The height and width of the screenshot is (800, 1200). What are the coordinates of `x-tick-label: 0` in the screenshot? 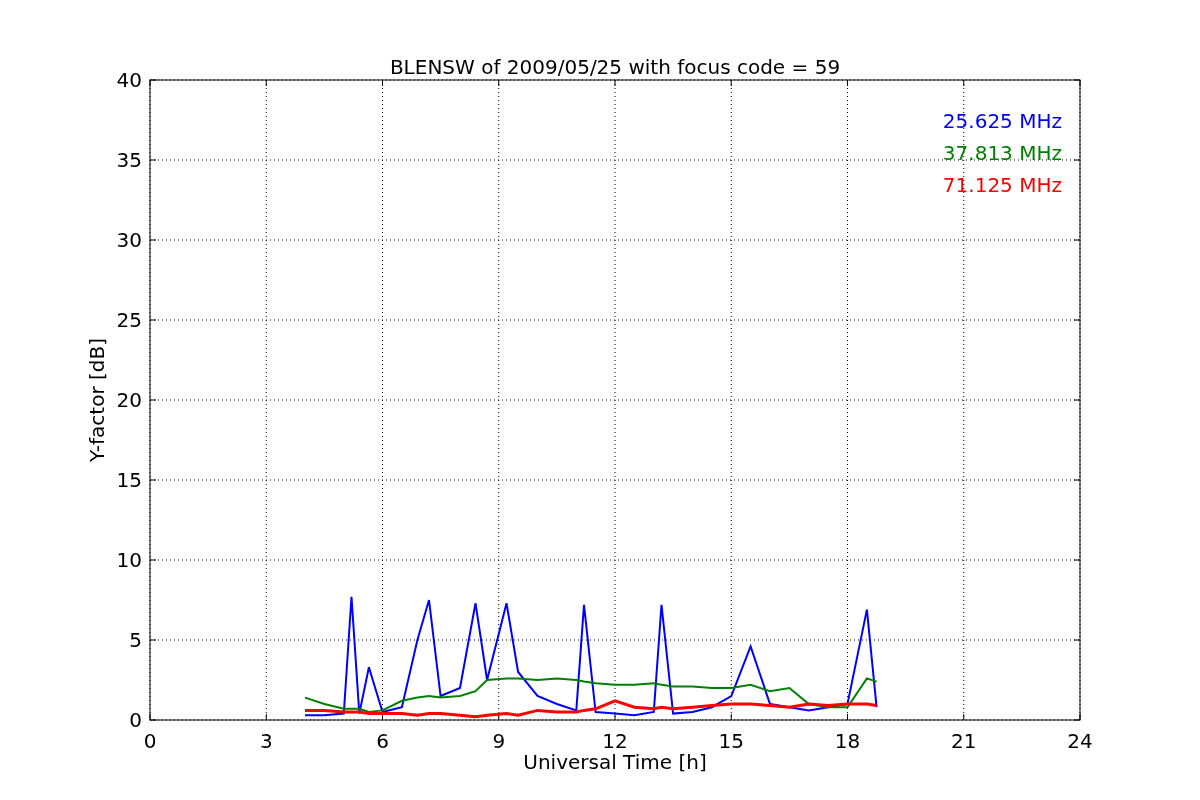 It's located at (150, 741).